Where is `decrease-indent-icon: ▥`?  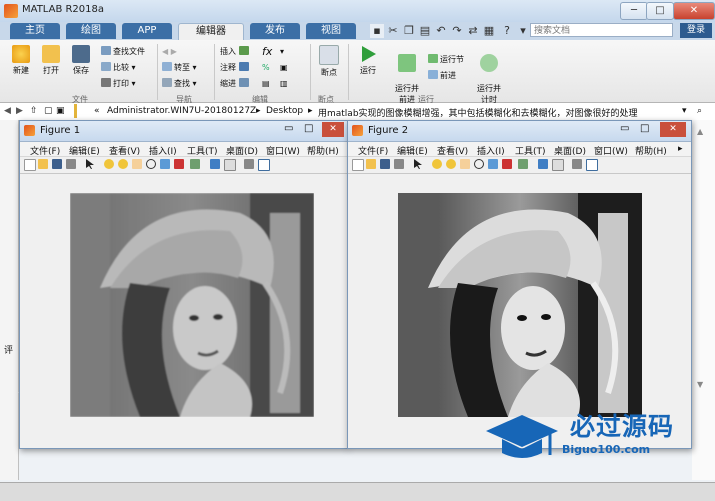 decrease-indent-icon: ▥ is located at coordinates (284, 84).